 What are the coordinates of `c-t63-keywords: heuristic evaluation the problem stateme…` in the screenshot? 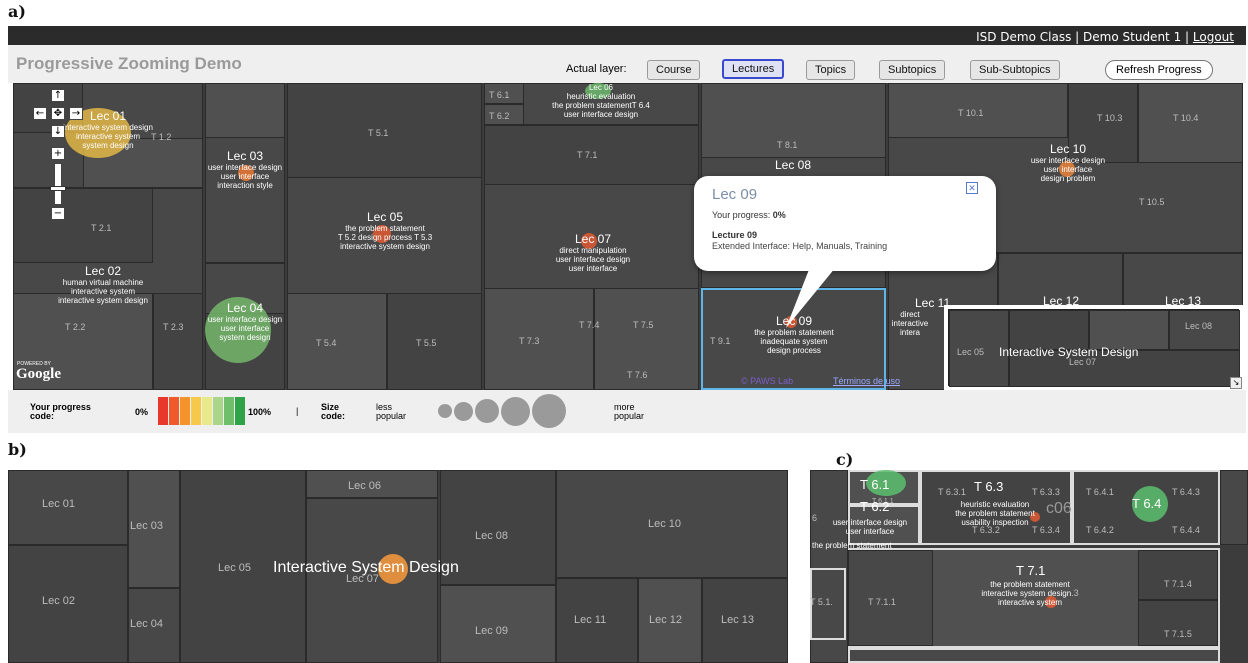 It's located at (995, 513).